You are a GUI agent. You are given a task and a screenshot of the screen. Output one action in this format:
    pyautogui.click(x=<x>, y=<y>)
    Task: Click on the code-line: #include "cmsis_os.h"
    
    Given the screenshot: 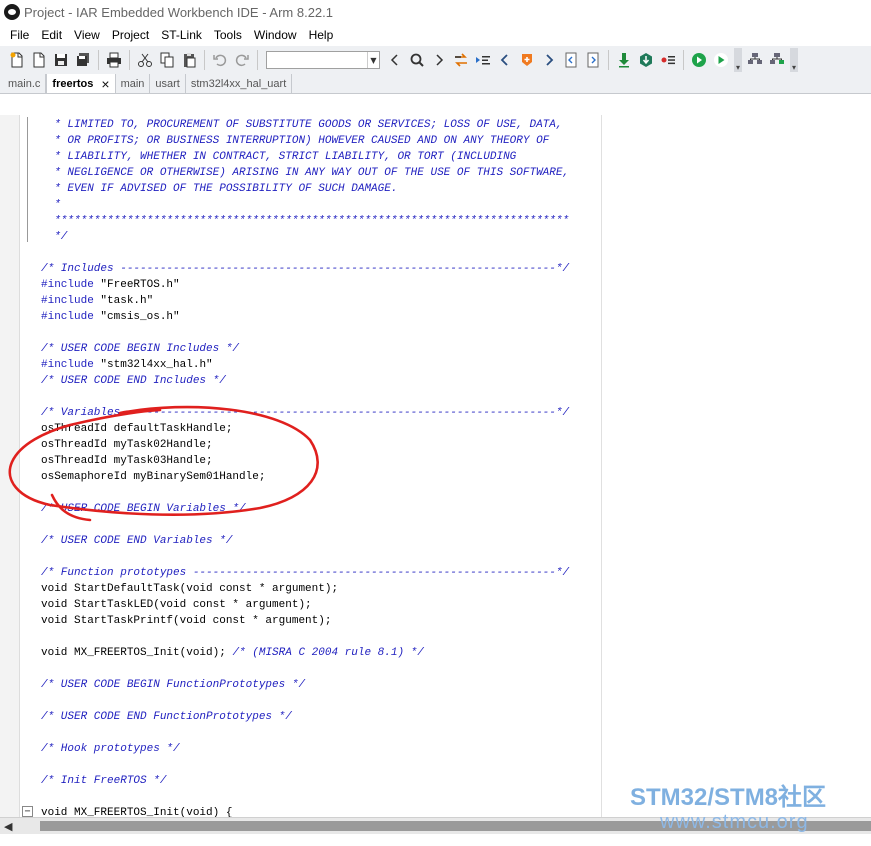 What is the action you would take?
    pyautogui.click(x=322, y=317)
    